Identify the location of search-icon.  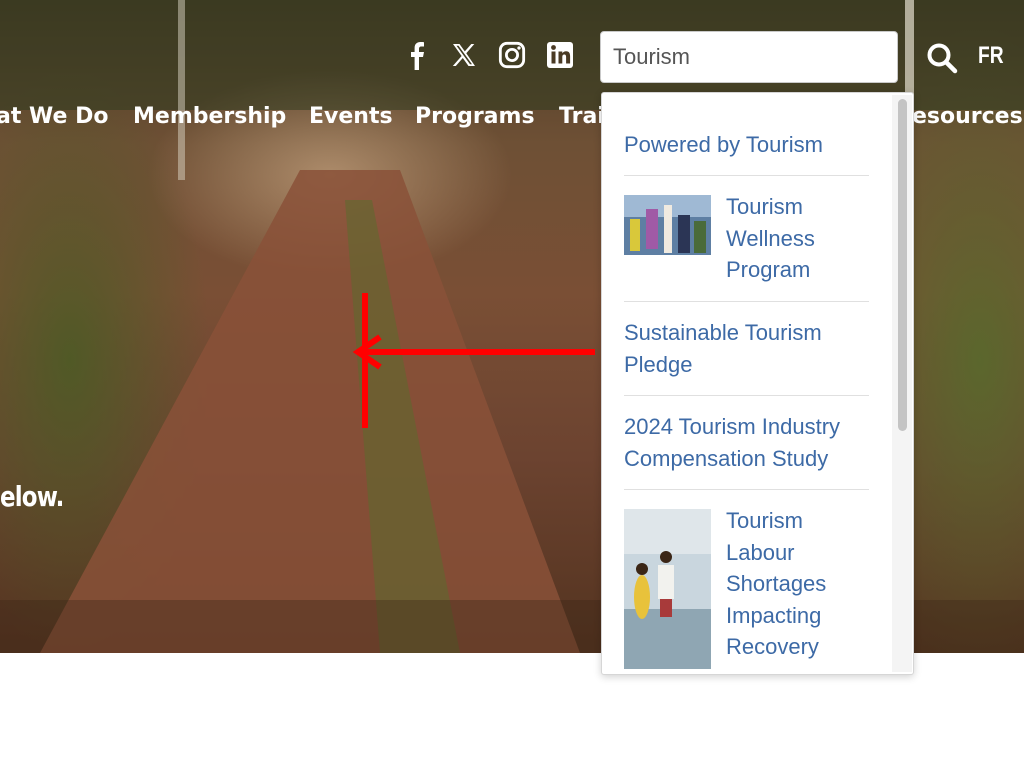
(942, 58).